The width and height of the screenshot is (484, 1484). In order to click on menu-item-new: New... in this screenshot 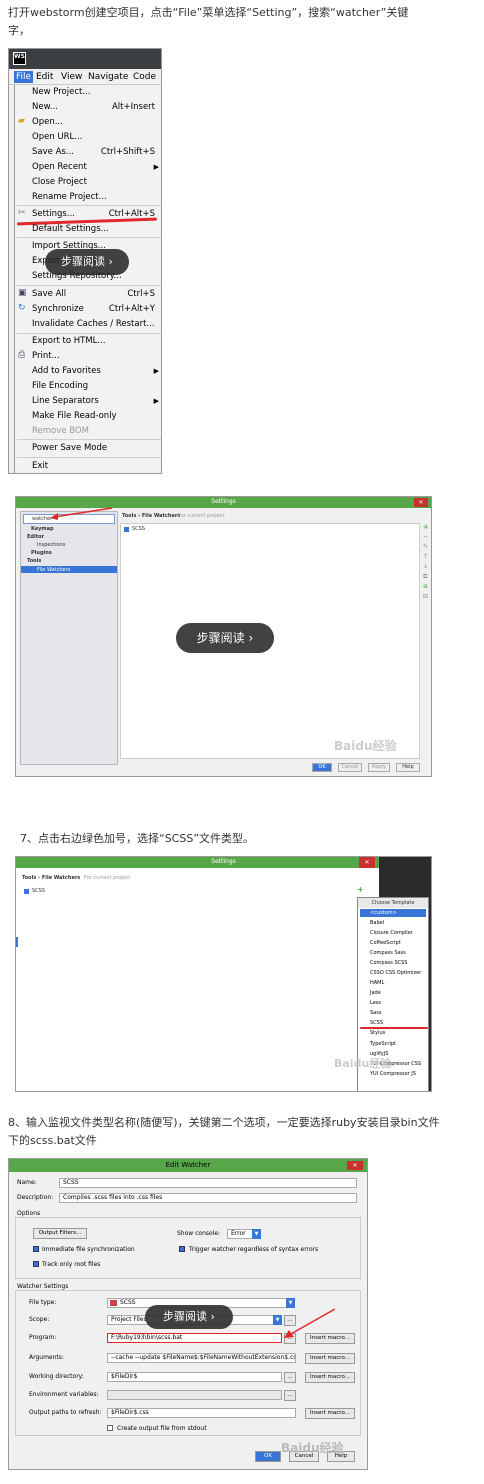, I will do `click(45, 107)`.